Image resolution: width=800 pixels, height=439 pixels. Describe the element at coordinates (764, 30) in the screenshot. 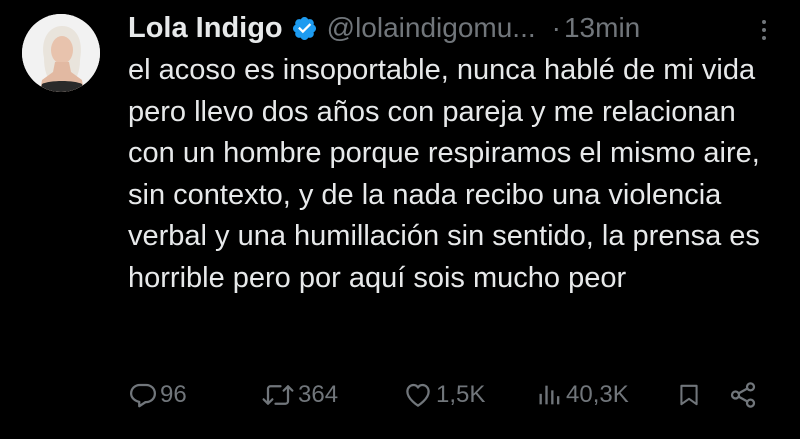

I see `more-options-icon` at that location.